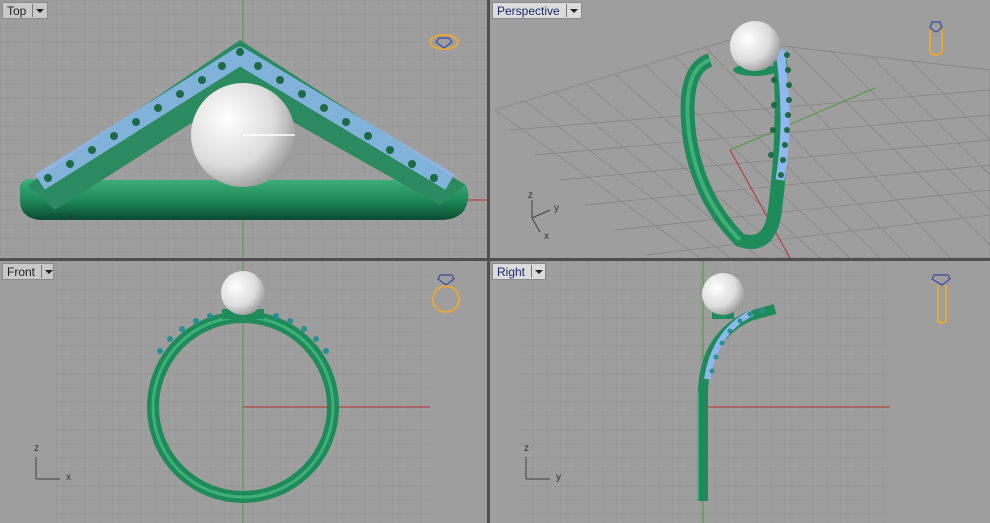 The width and height of the screenshot is (990, 523). I want to click on viewport-tab-right: Right, so click(519, 271).